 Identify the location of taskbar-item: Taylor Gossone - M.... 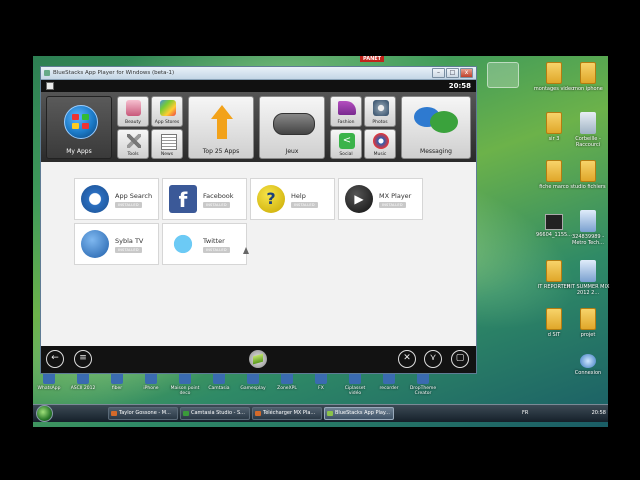
(143, 413).